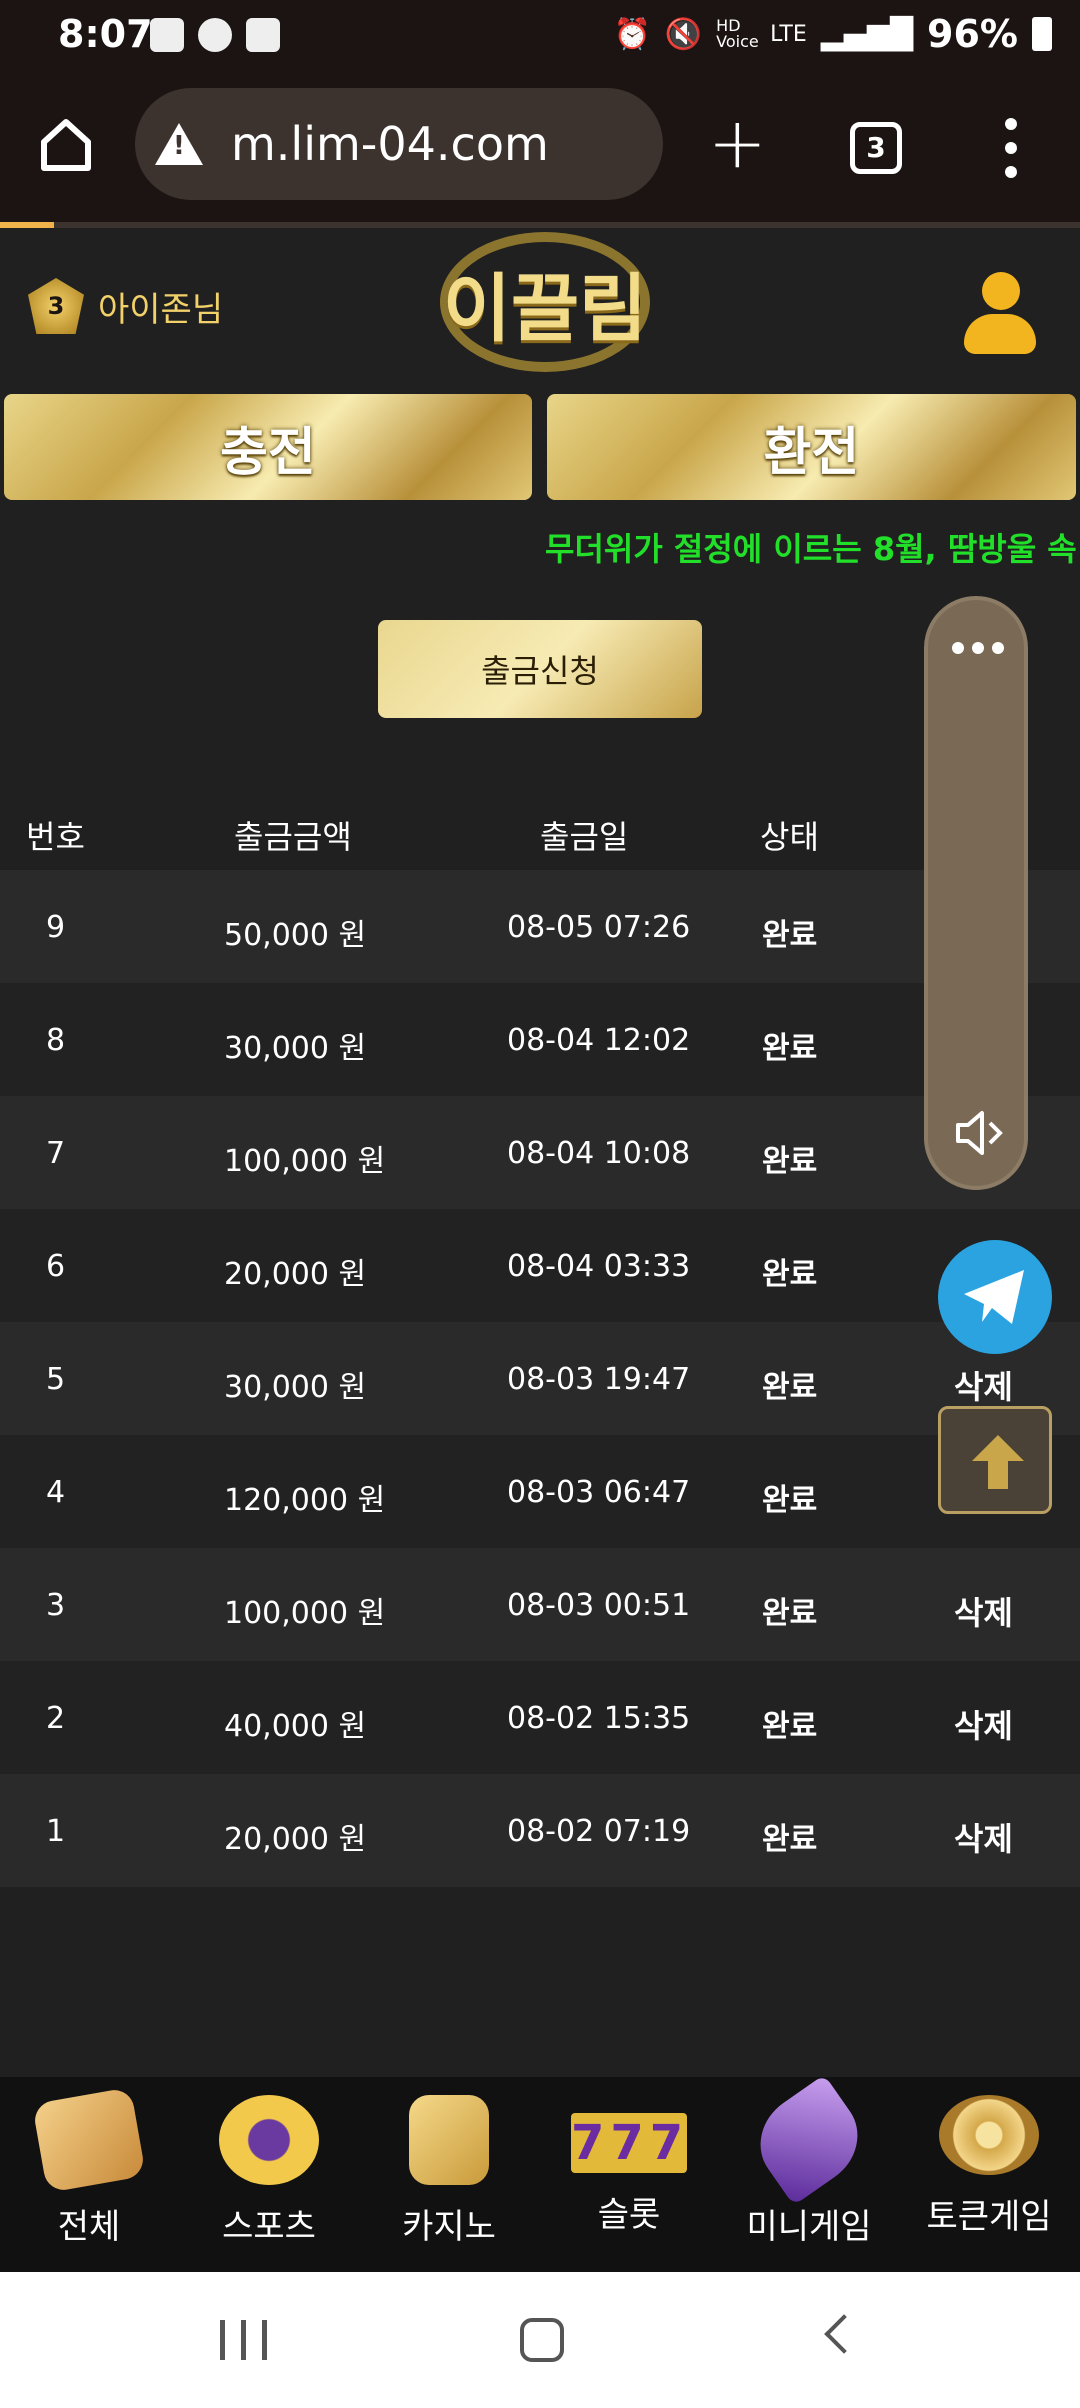 This screenshot has width=1080, height=2408. I want to click on home-icon, so click(66, 144).